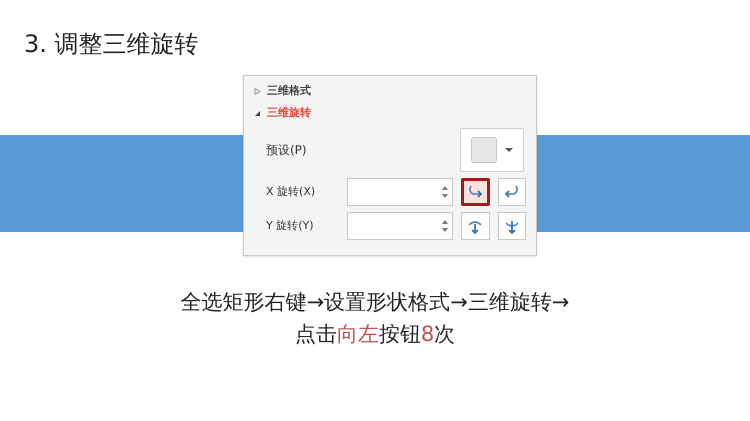 Image resolution: width=750 pixels, height=421 pixels. What do you see at coordinates (290, 226) in the screenshot?
I see `rotation-label: Y 旋转(Y)` at bounding box center [290, 226].